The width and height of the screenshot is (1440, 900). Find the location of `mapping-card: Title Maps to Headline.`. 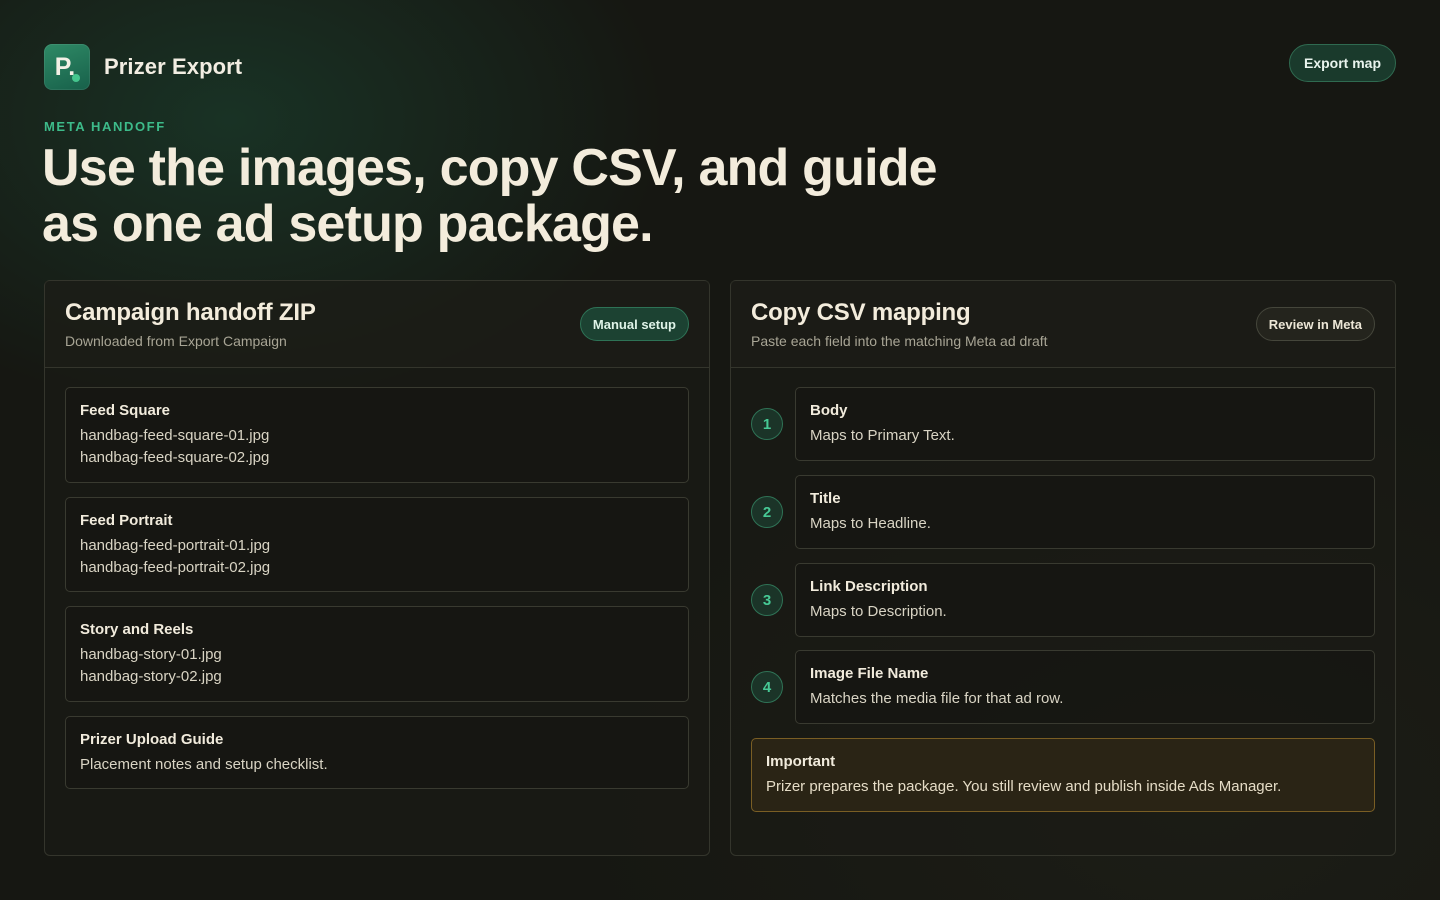

mapping-card: Title Maps to Headline. is located at coordinates (1085, 512).